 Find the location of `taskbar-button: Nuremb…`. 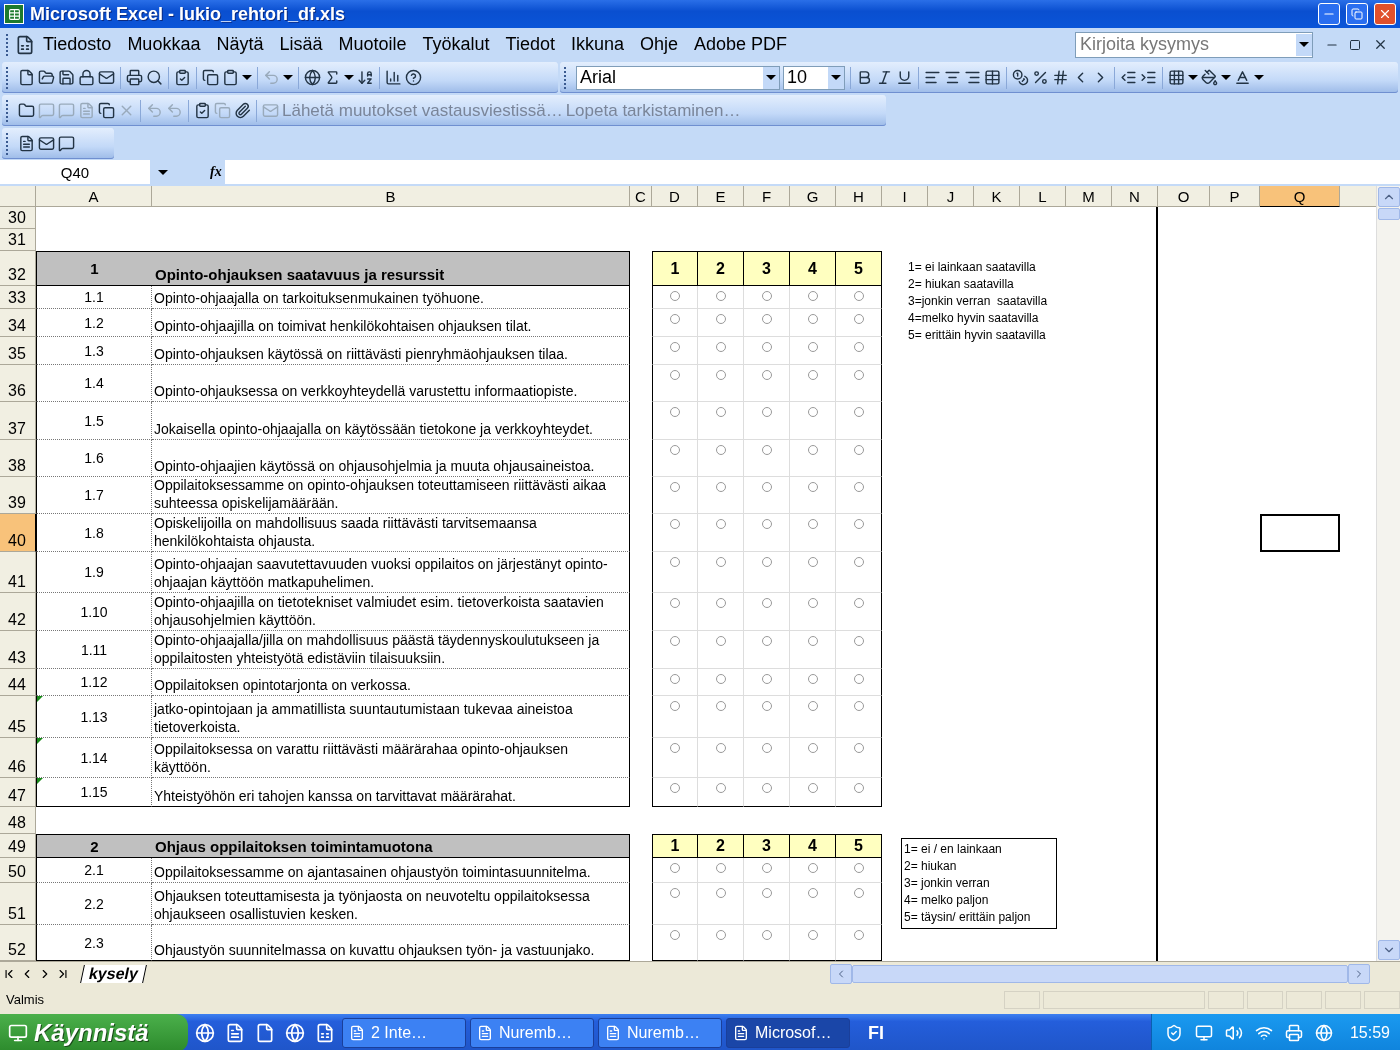

taskbar-button: Nuremb… is located at coordinates (532, 1033).